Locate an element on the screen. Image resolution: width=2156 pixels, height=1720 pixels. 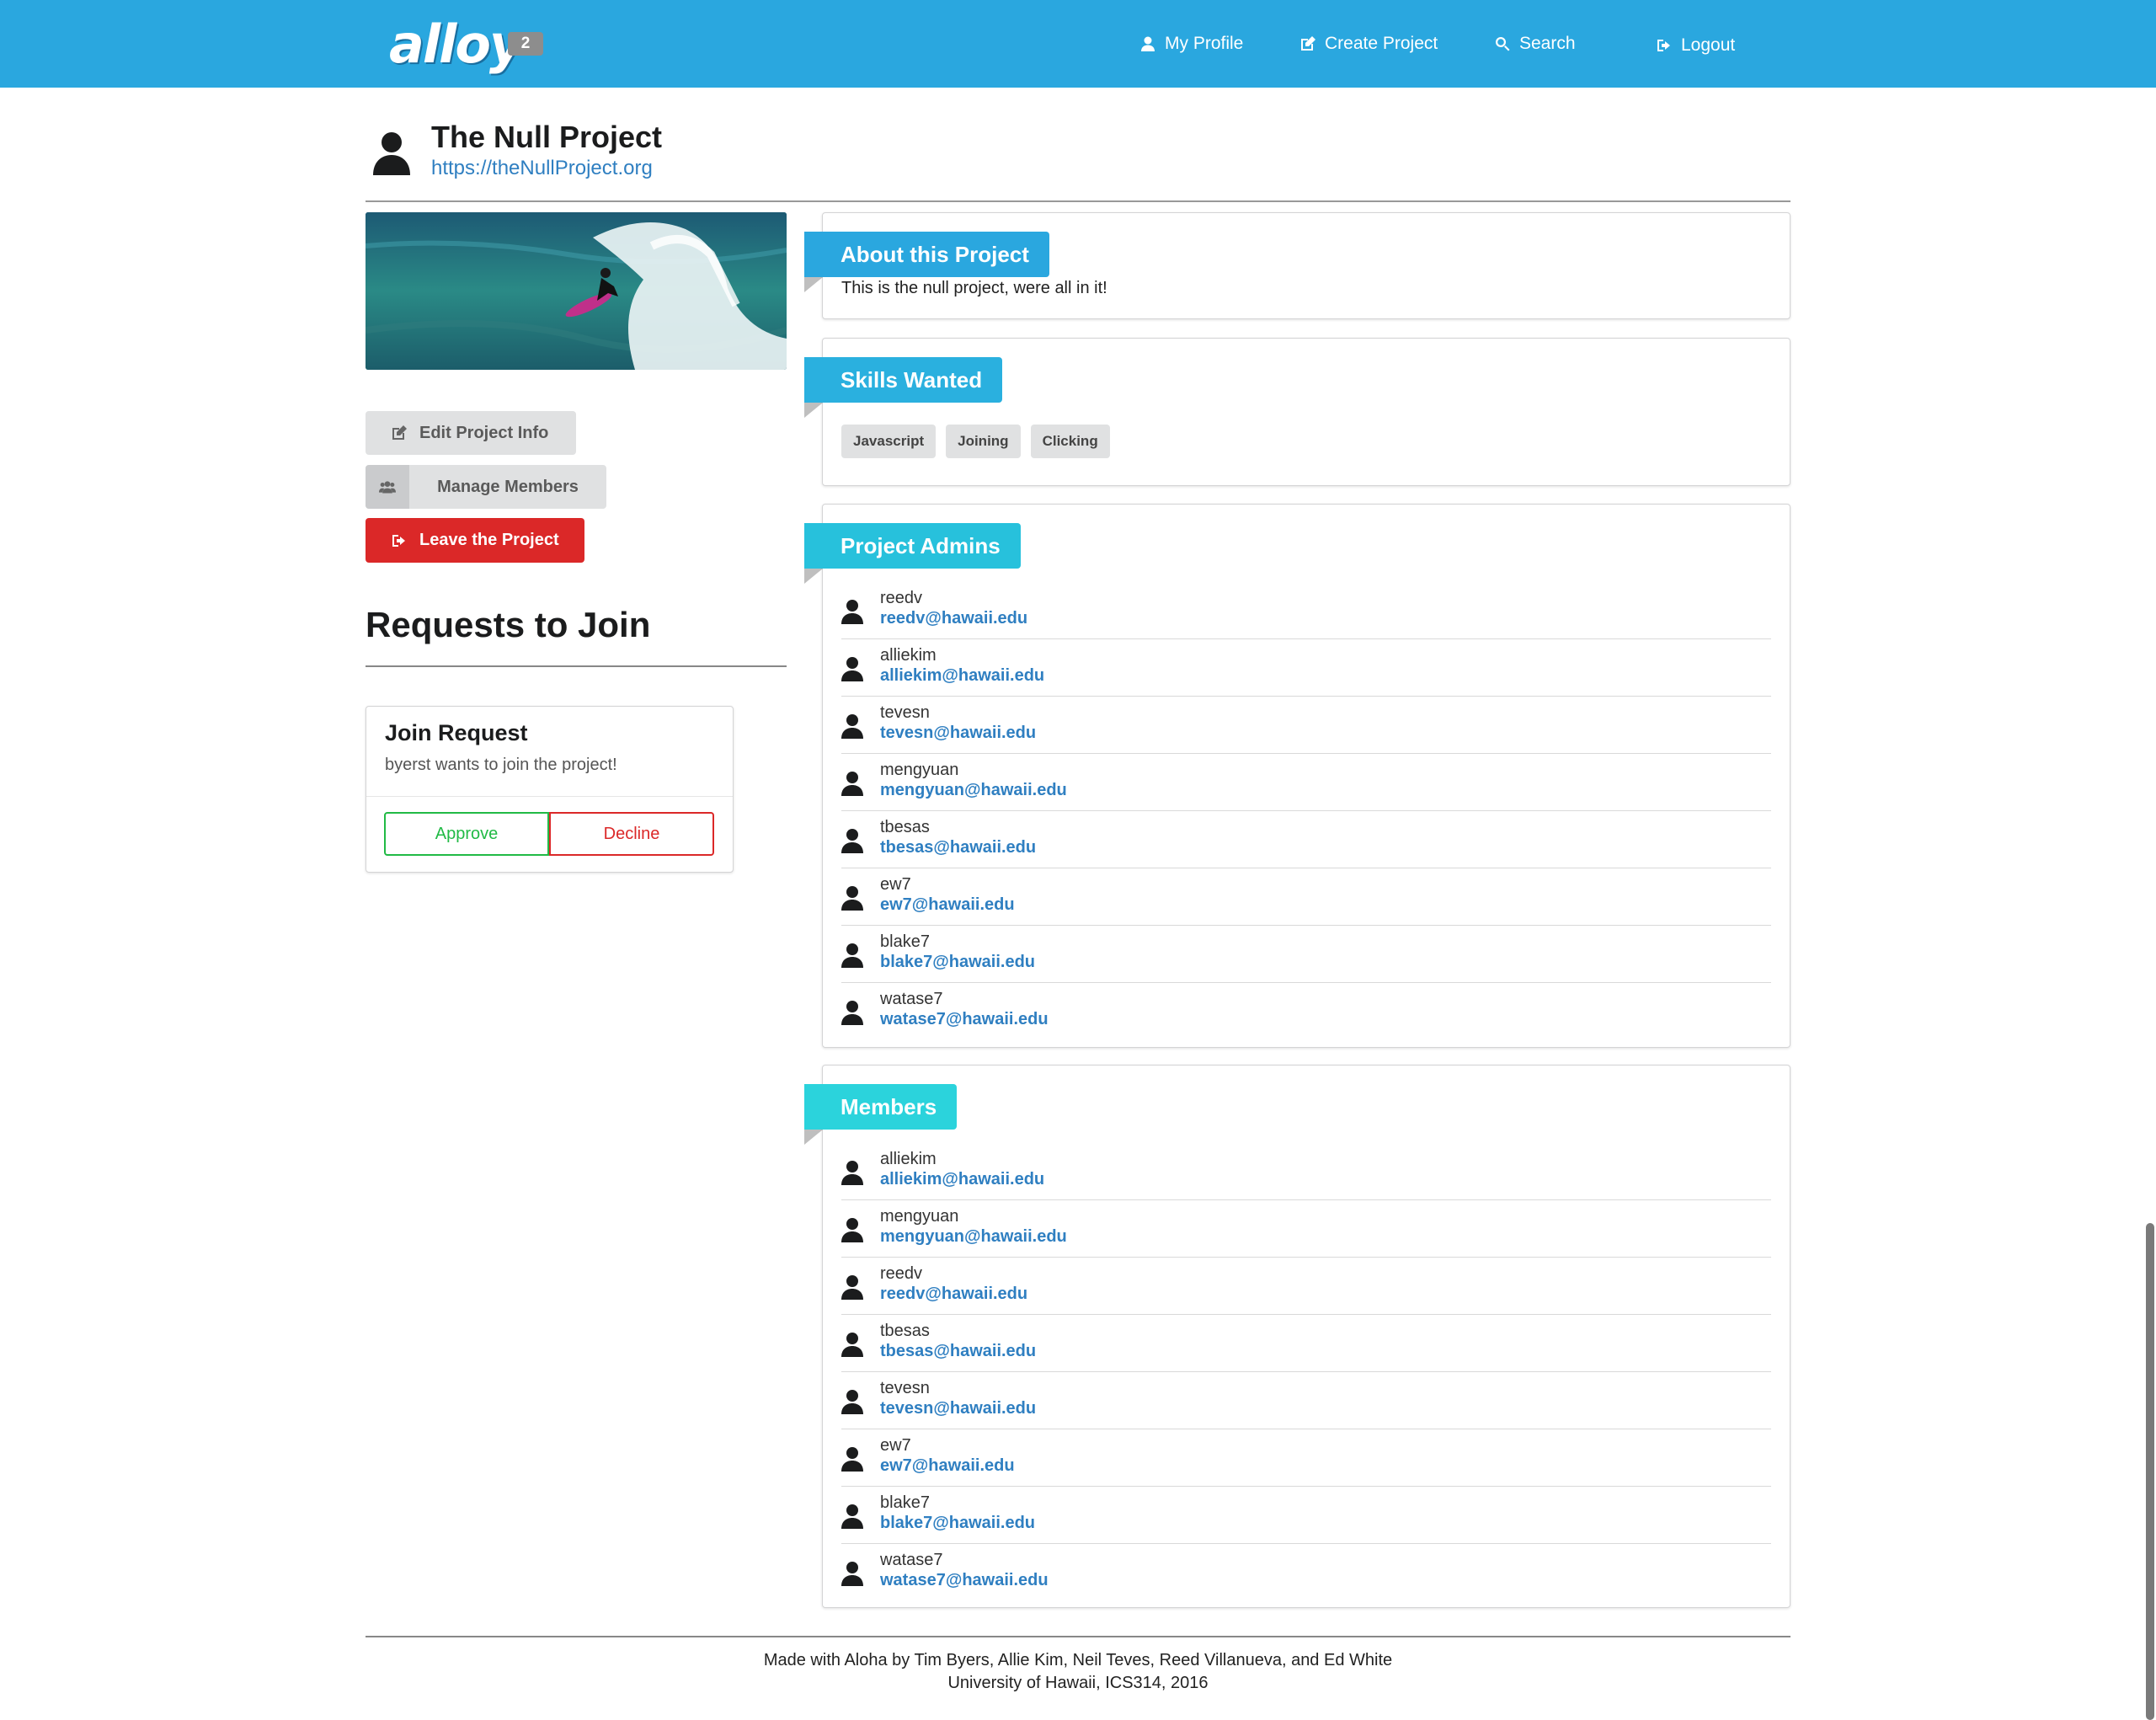
decline-button: Decline is located at coordinates (631, 834).